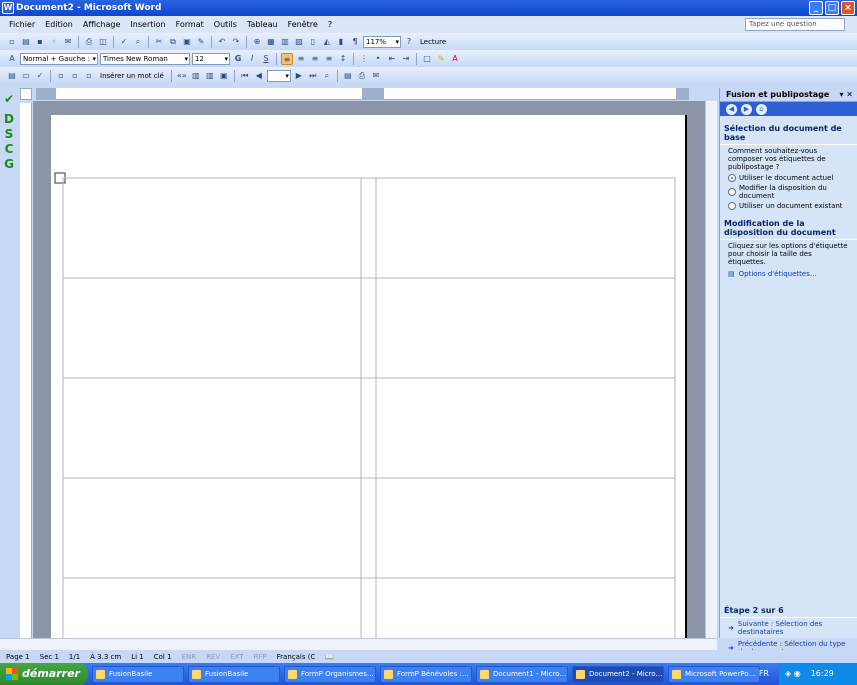  What do you see at coordinates (313, 42) in the screenshot?
I see `columns-icon: ▯` at bounding box center [313, 42].